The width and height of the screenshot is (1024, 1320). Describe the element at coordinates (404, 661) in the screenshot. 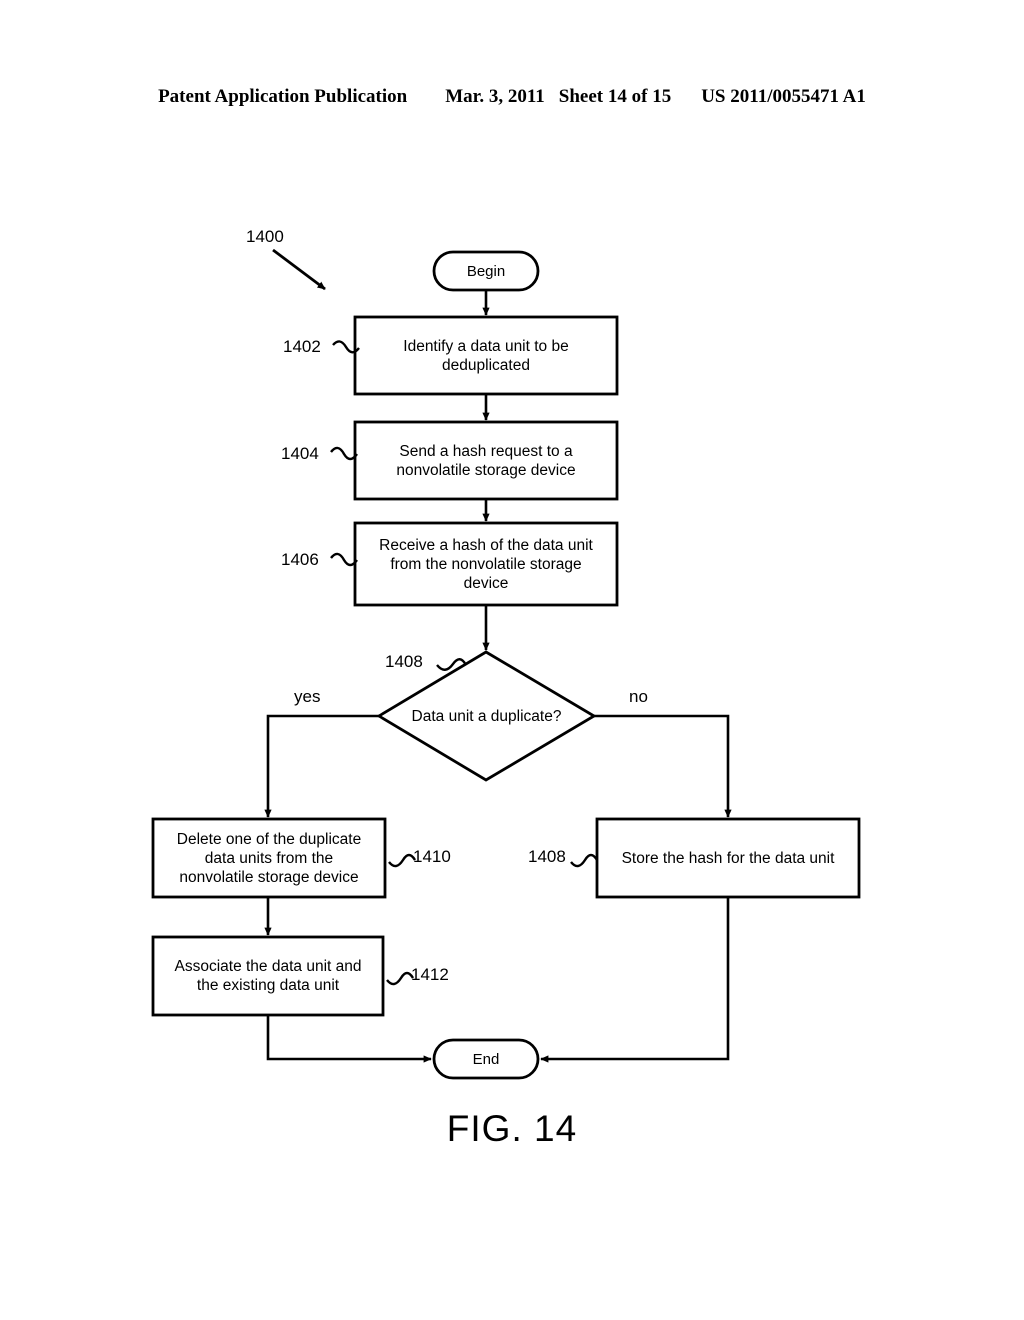

I see `ref-label-1408-decision: 1408` at that location.